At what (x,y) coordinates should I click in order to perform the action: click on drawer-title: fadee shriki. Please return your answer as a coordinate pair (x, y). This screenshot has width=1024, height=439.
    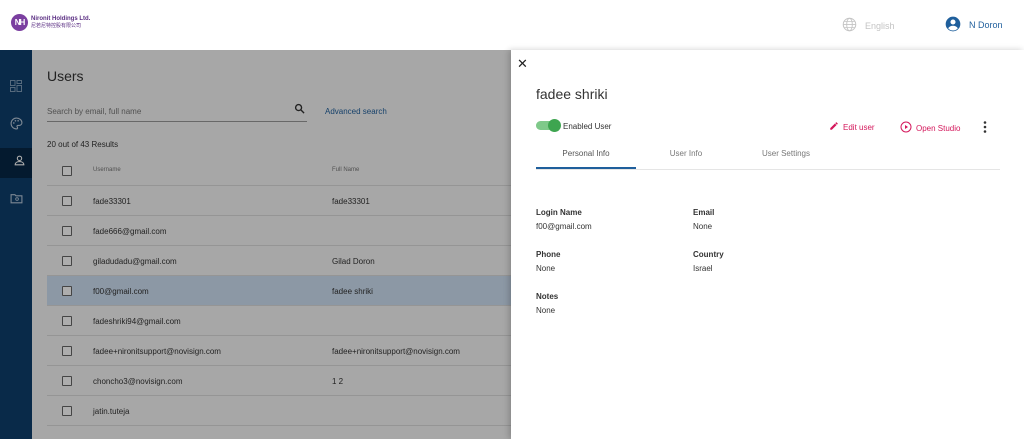
    Looking at the image, I should click on (572, 94).